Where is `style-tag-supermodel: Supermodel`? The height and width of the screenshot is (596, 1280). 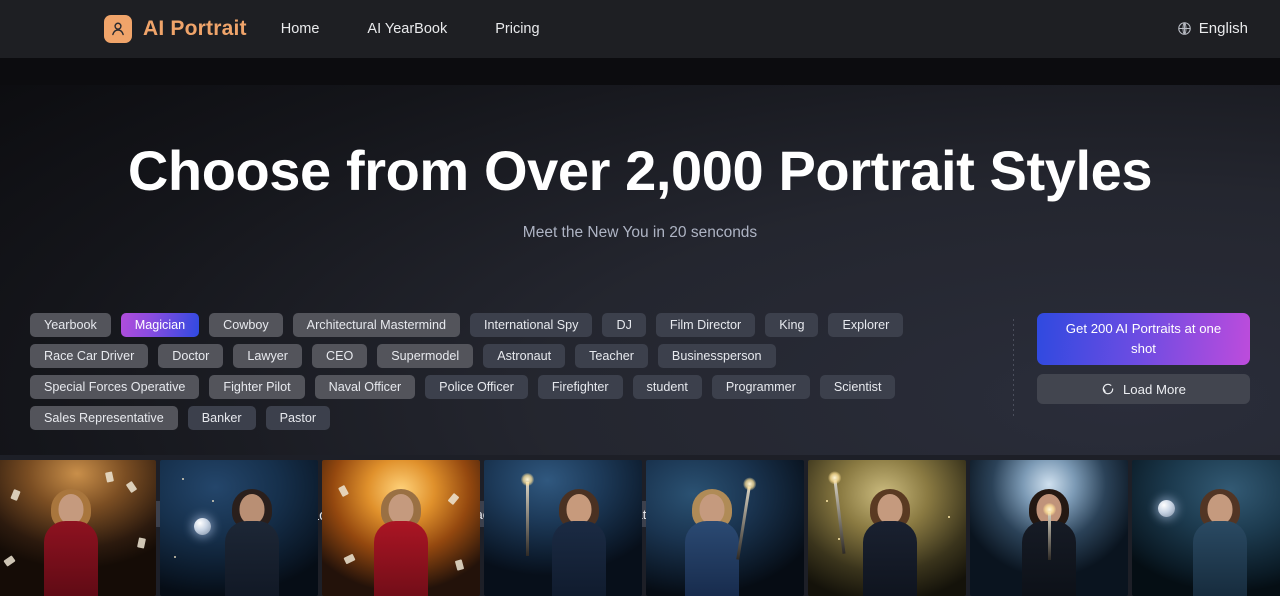
style-tag-supermodel: Supermodel is located at coordinates (425, 356).